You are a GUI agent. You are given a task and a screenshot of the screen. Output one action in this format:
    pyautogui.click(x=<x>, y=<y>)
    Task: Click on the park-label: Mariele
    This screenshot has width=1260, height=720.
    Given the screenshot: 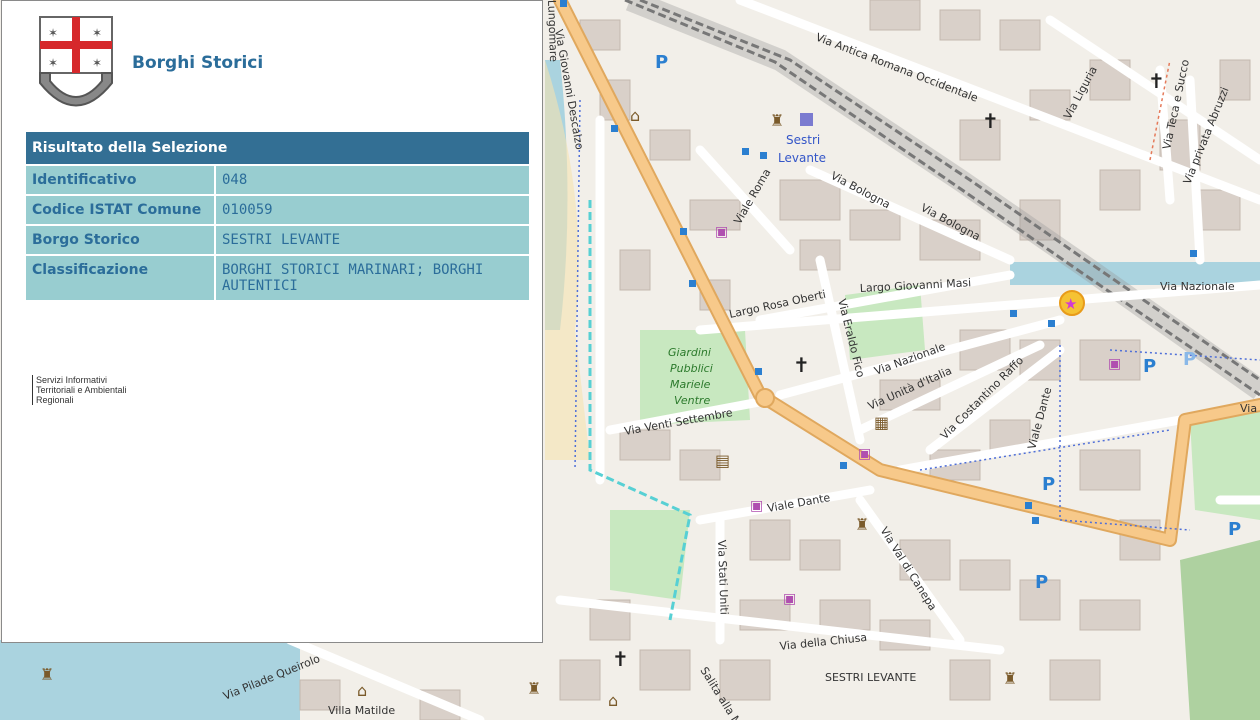 What is the action you would take?
    pyautogui.click(x=690, y=384)
    